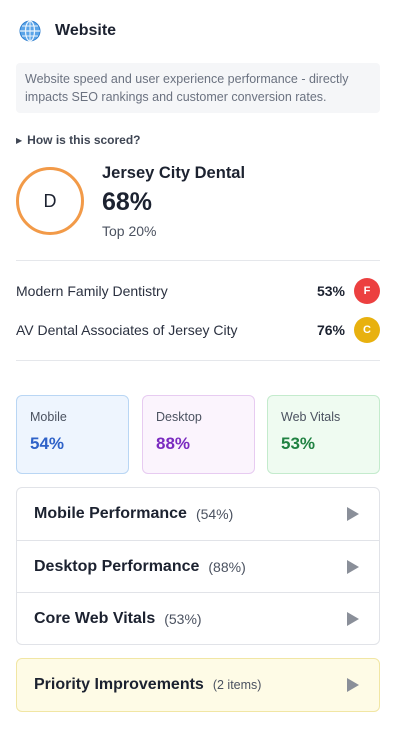 The width and height of the screenshot is (403, 729). Describe the element at coordinates (84, 140) in the screenshot. I see `how-scored-label: How is this scored?` at that location.